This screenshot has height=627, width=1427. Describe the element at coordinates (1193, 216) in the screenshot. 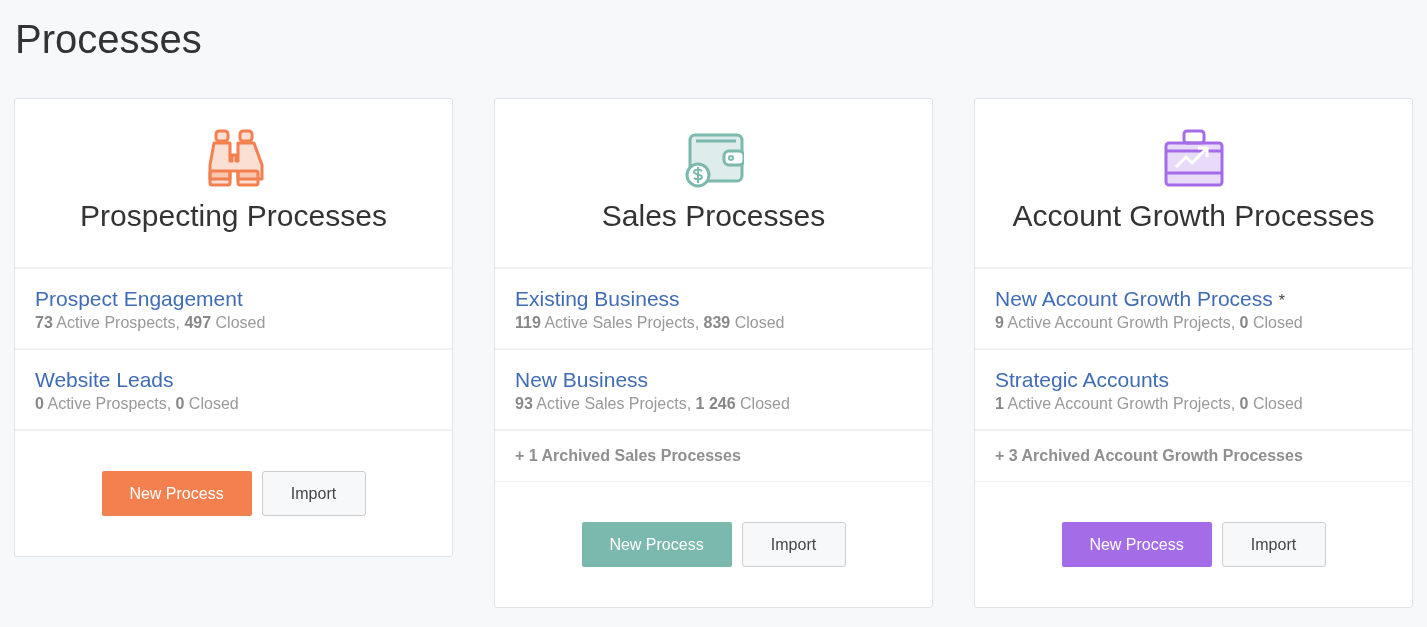

I see `card-title: Account Growth Processes` at that location.